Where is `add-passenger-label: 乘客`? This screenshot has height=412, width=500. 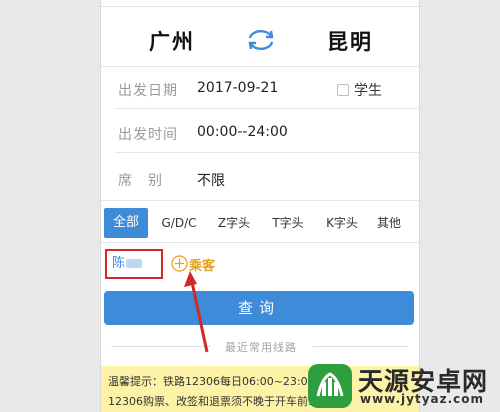
add-passenger-label: 乘客 is located at coordinates (202, 264).